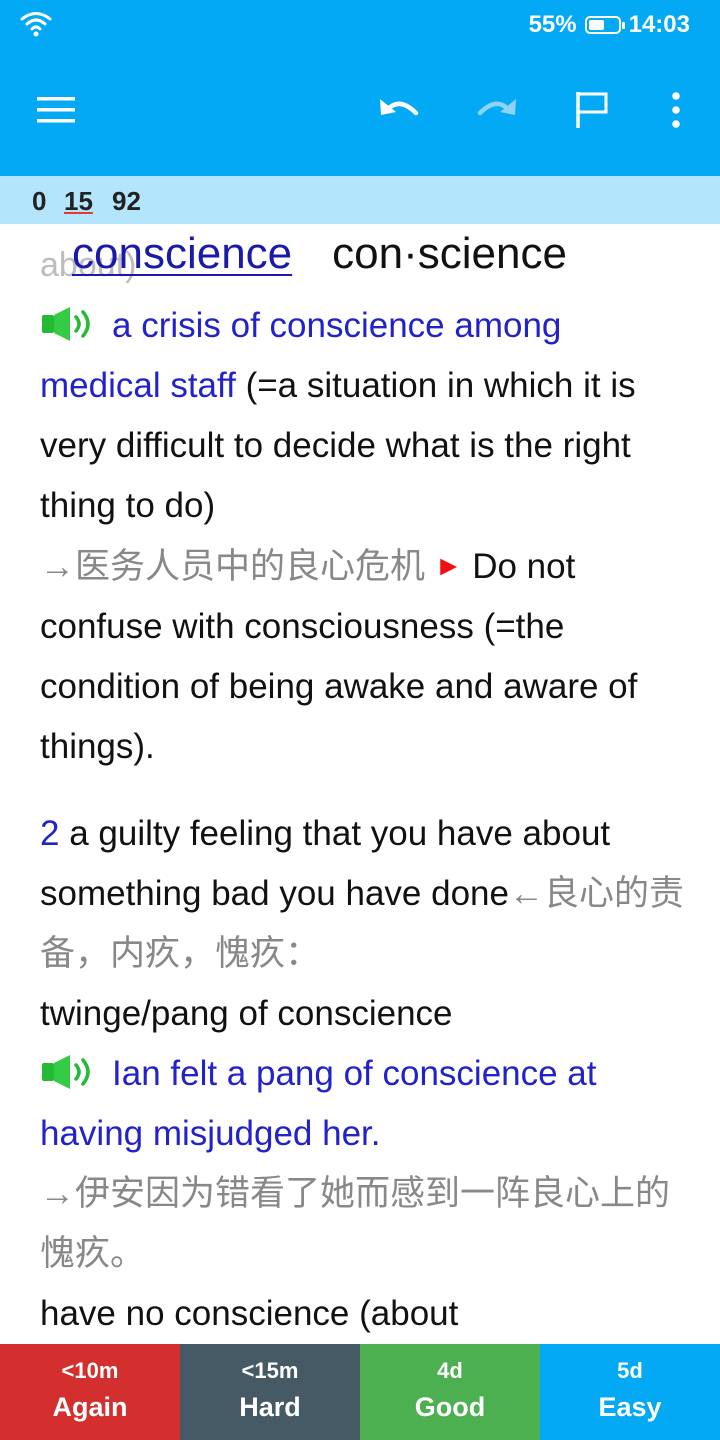  I want to click on app-toolbar, so click(360, 113).